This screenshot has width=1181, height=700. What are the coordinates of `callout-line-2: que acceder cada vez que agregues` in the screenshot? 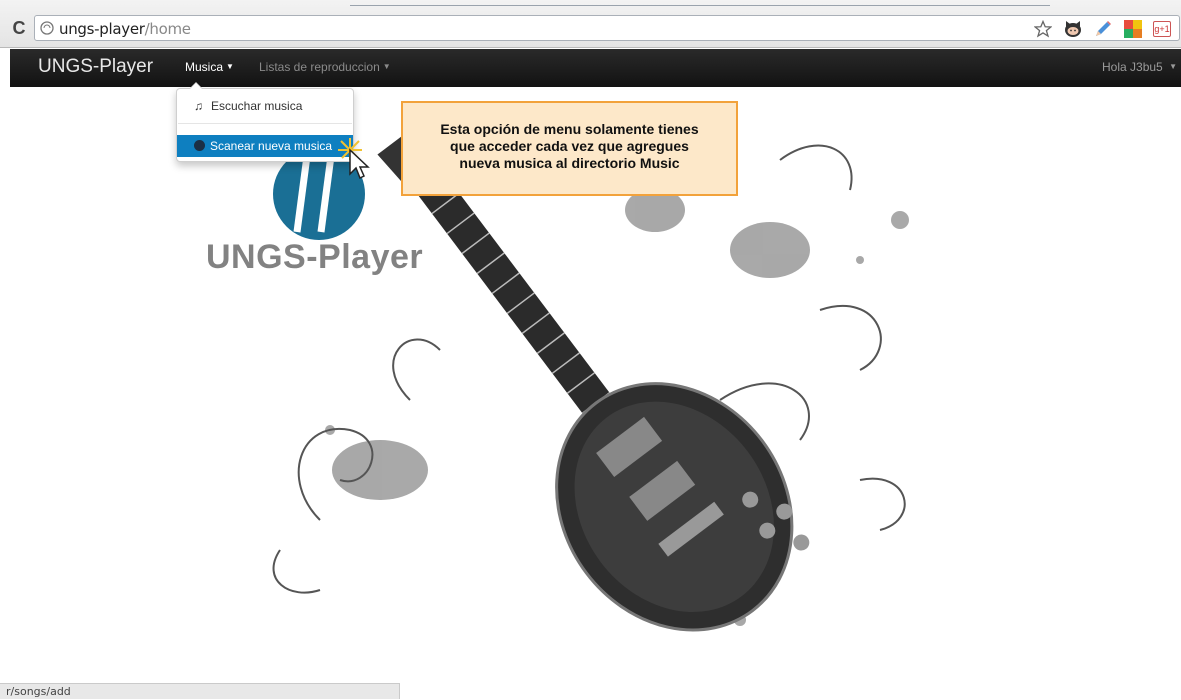 It's located at (569, 146).